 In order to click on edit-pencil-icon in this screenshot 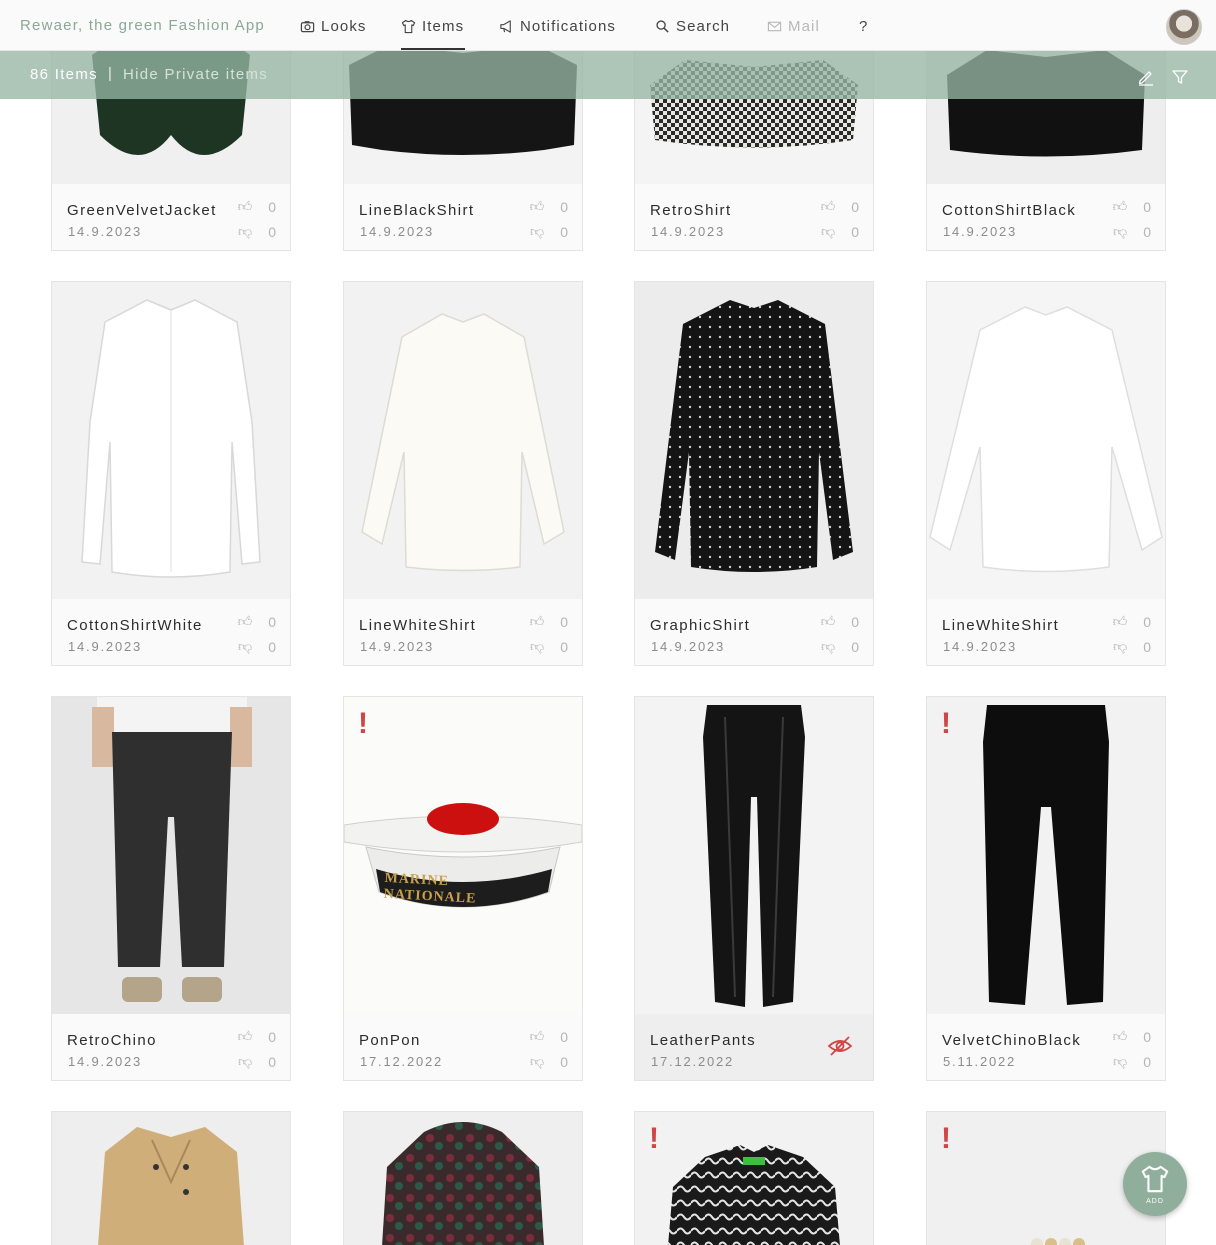, I will do `click(1146, 77)`.